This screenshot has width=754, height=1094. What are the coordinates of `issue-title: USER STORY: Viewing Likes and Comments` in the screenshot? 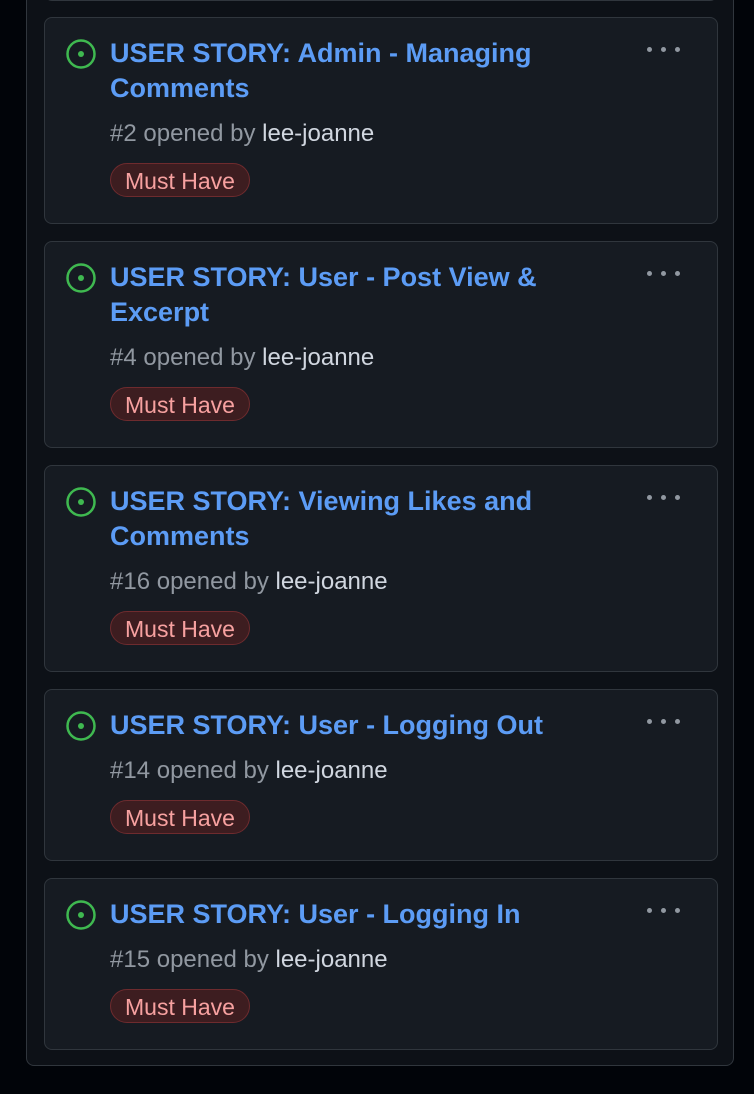 It's located at (345, 519).